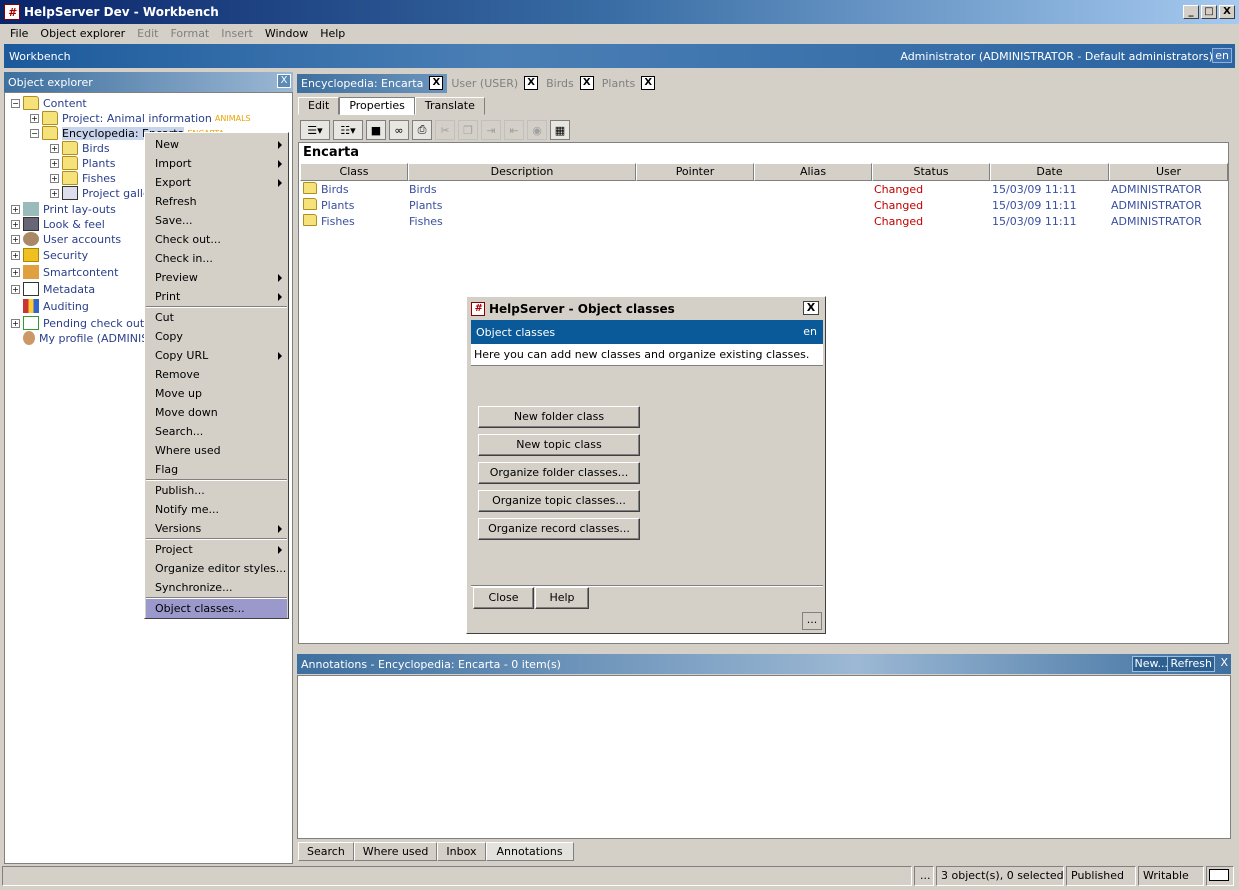 The height and width of the screenshot is (890, 1239). Describe the element at coordinates (216, 182) in the screenshot. I see `menu-item-export: Export` at that location.